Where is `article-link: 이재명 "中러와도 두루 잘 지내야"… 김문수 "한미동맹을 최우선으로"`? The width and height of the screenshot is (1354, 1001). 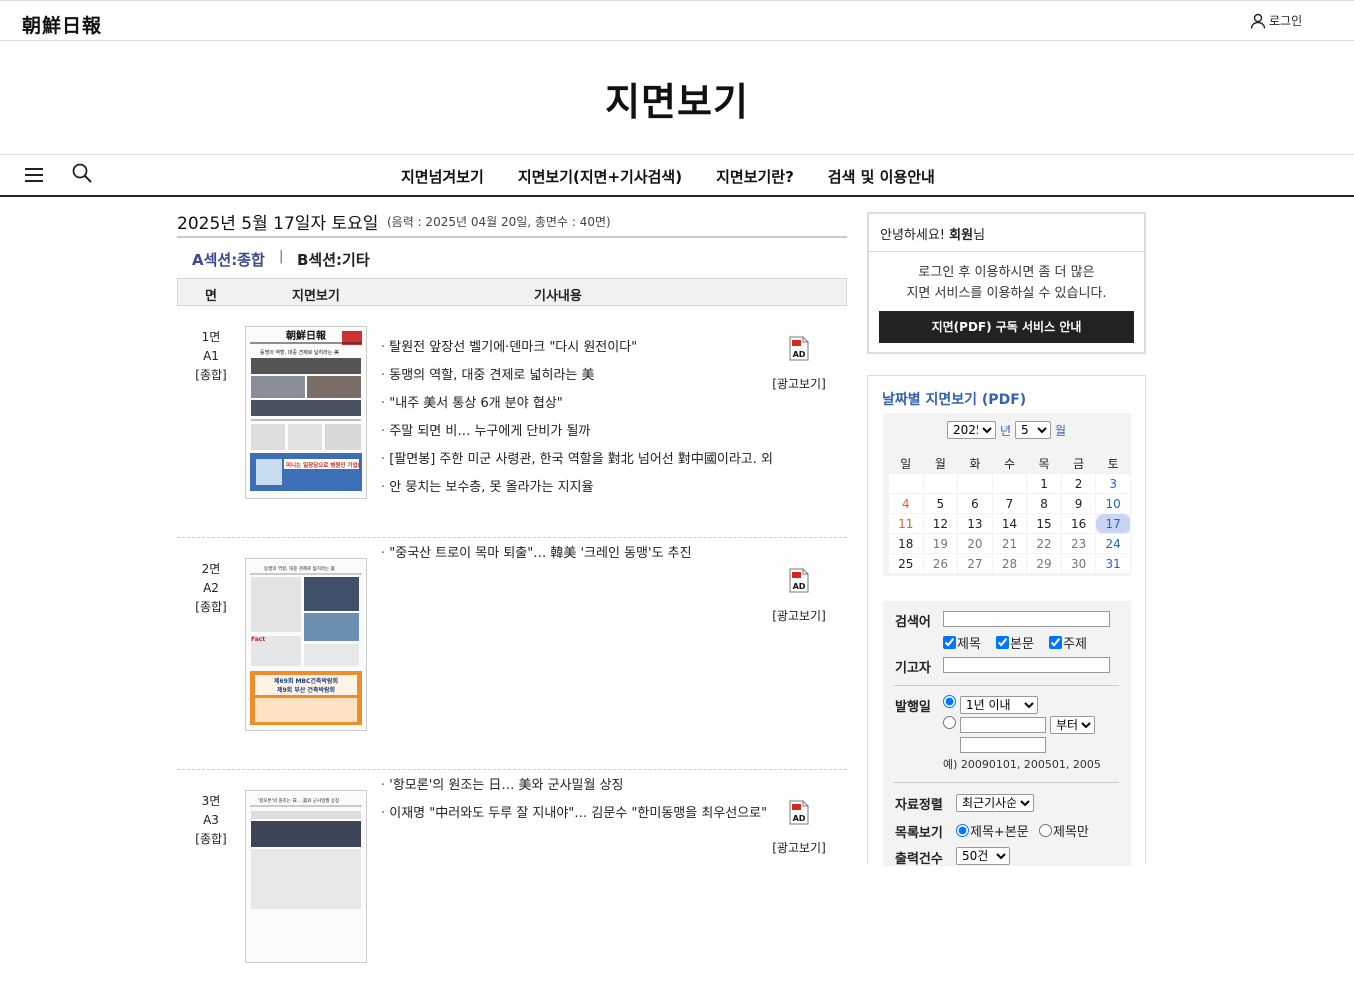
article-link: 이재명 "中러와도 두루 잘 지내야"… 김문수 "한미동맹을 최우선으로" is located at coordinates (574, 814).